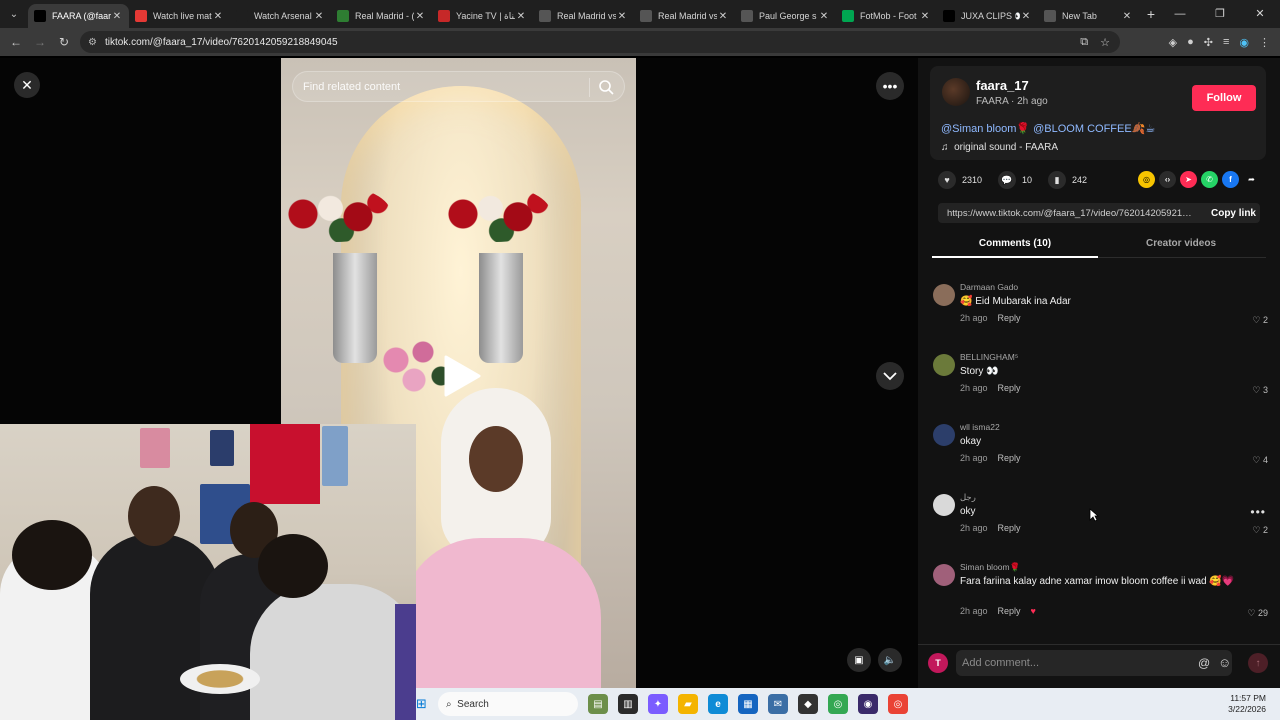 The width and height of the screenshot is (1280, 720). What do you see at coordinates (1190, 42) in the screenshot?
I see `extension-icon: ●` at bounding box center [1190, 42].